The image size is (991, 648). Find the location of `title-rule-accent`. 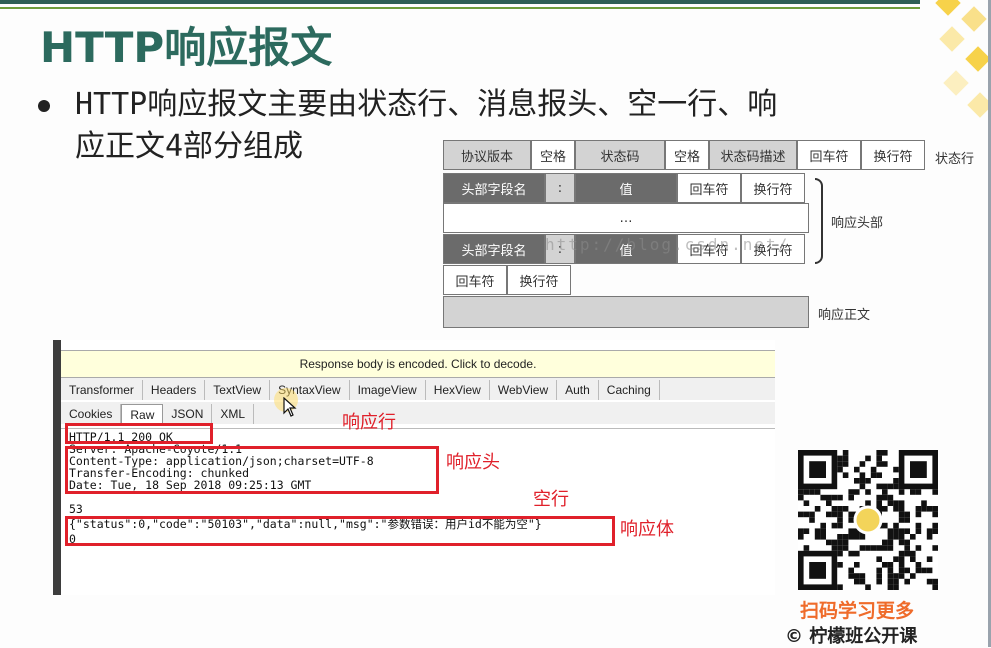

title-rule-accent is located at coordinates (460, 8).